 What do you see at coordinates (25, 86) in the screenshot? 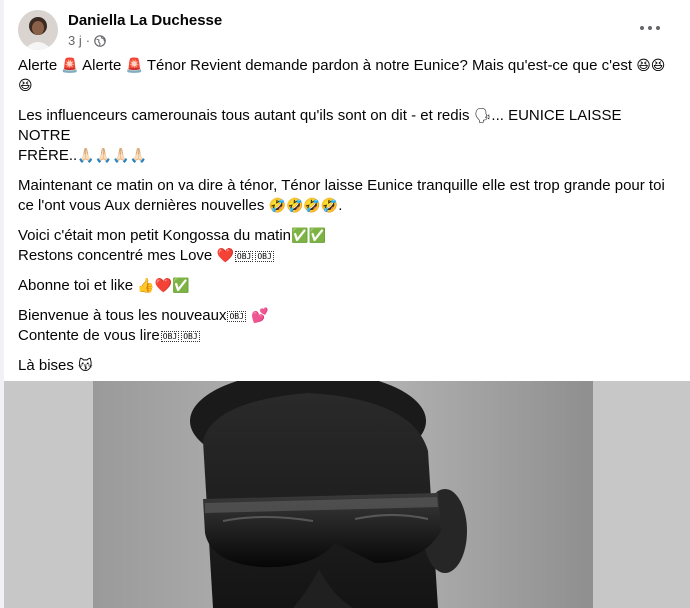
I see `emoji: 😆` at bounding box center [25, 86].